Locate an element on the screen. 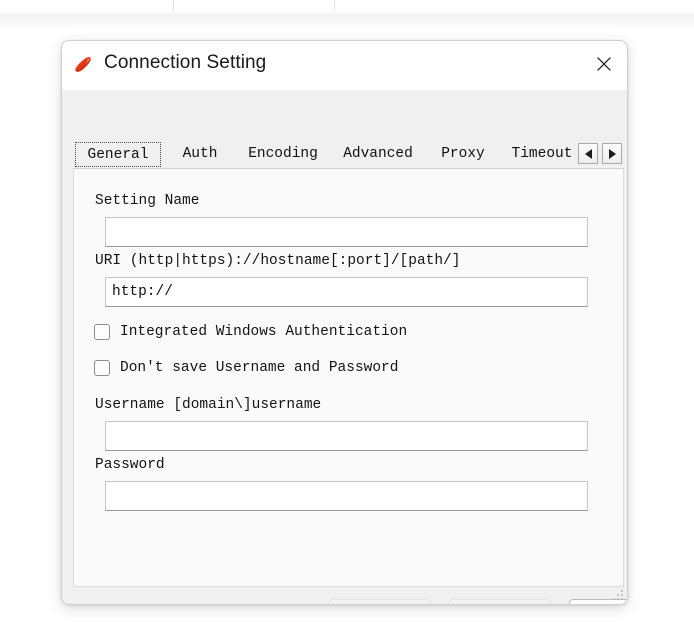 The width and height of the screenshot is (694, 637). close-button is located at coordinates (604, 63).